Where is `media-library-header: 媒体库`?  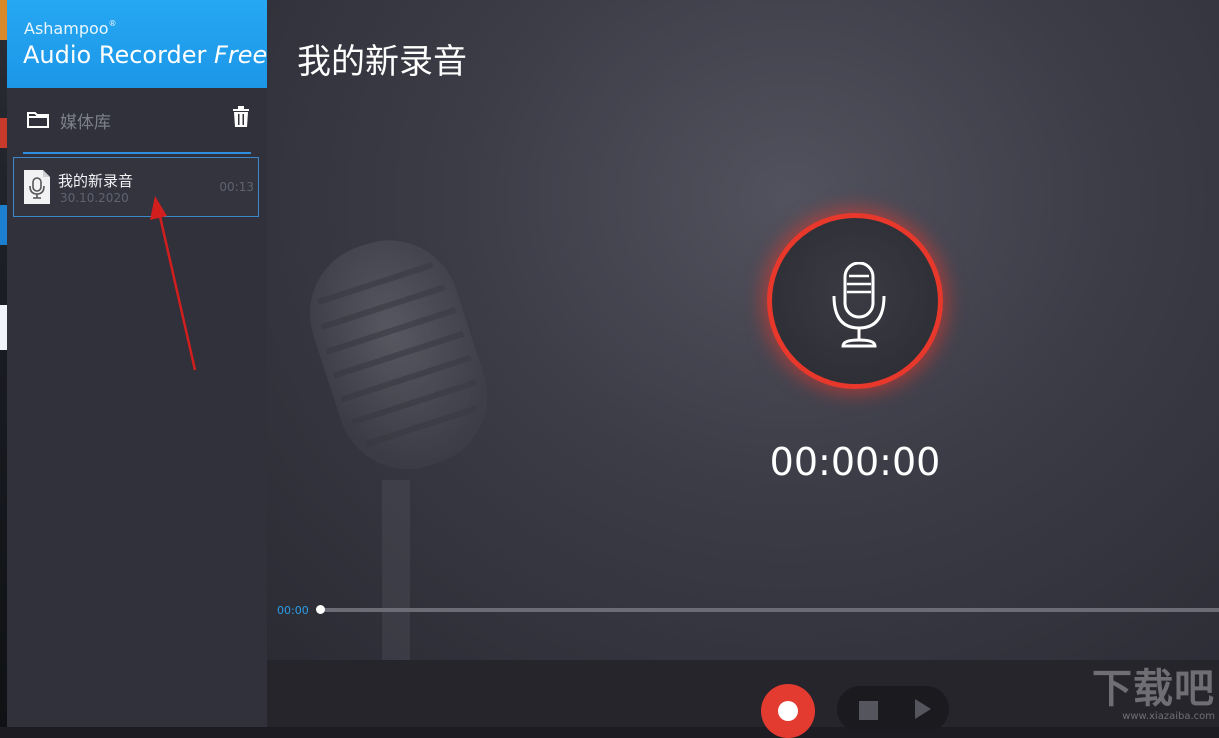 media-library-header: 媒体库 is located at coordinates (137, 126).